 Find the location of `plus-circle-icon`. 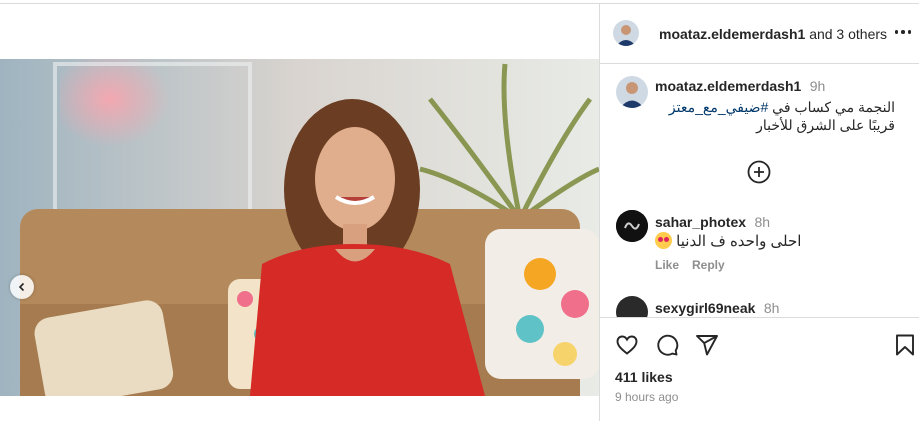

plus-circle-icon is located at coordinates (759, 172).